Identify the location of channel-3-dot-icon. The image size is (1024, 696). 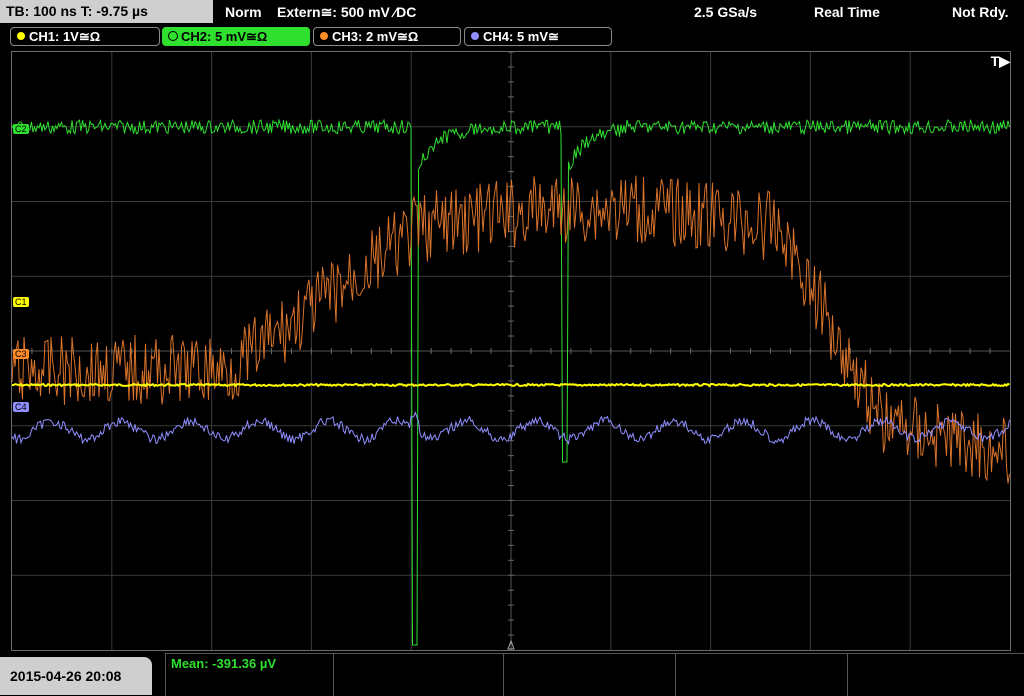
(324, 36).